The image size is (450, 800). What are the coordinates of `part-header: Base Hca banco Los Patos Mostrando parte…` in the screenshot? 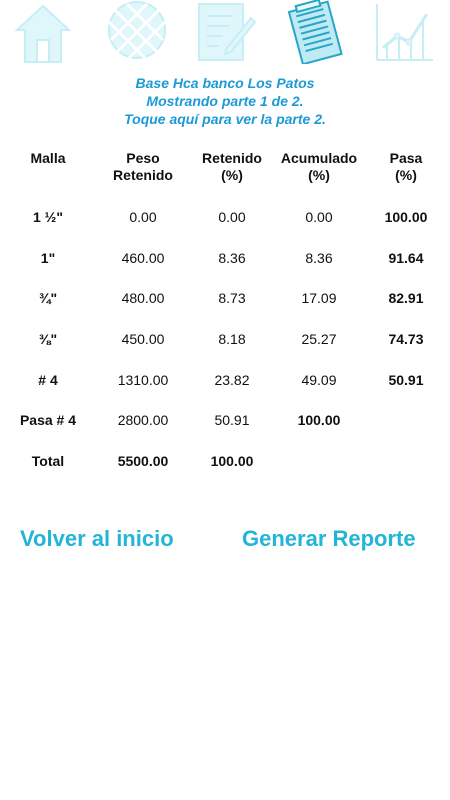 It's located at (225, 101).